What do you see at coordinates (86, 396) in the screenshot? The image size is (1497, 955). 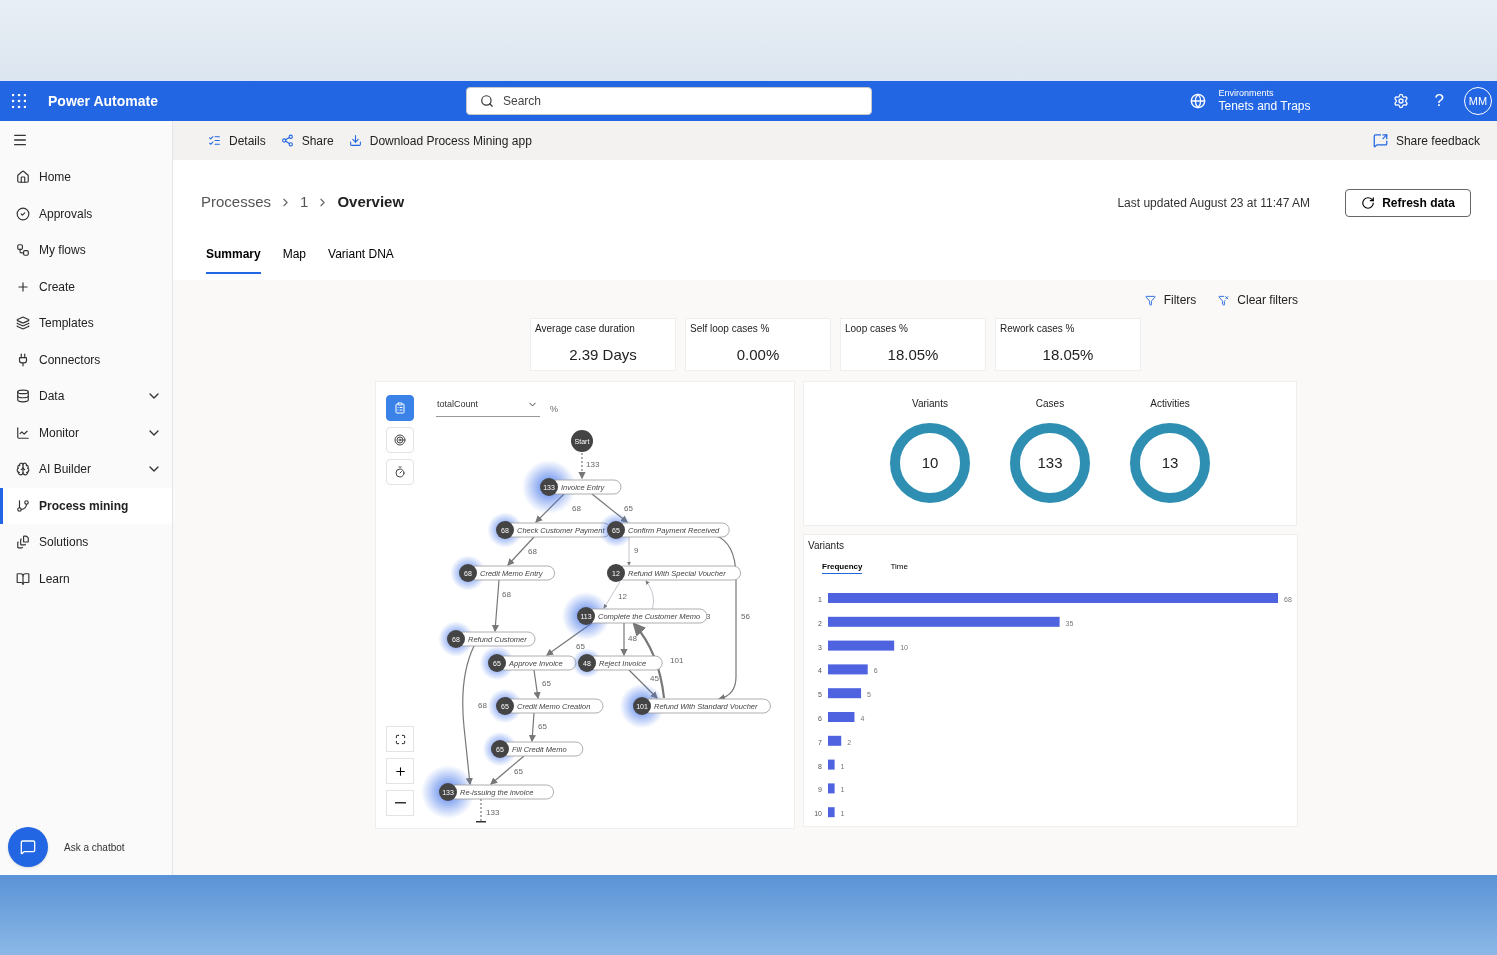 I see `nav-item: Data` at bounding box center [86, 396].